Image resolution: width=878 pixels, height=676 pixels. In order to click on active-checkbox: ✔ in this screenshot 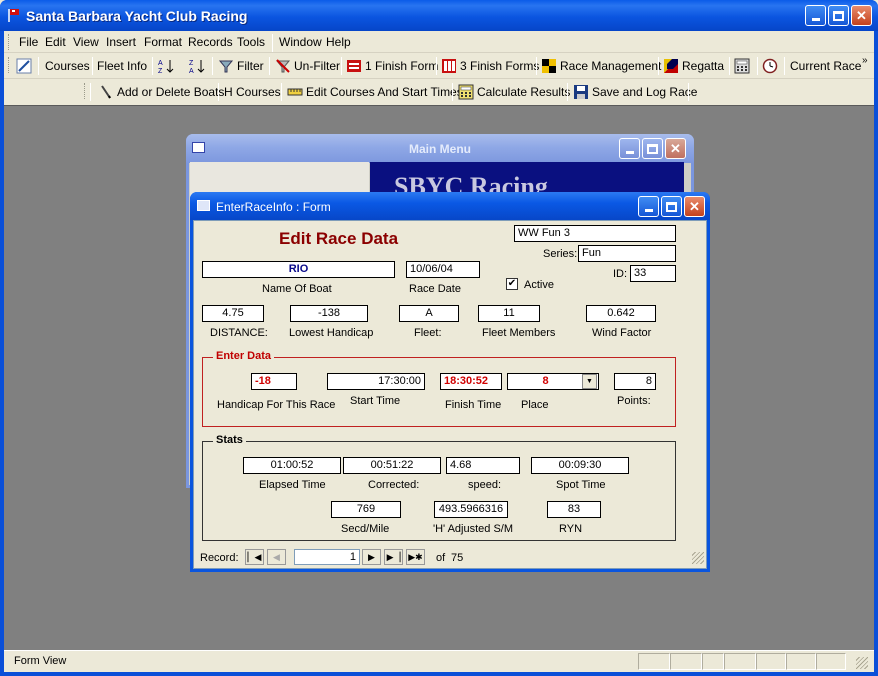, I will do `click(512, 284)`.